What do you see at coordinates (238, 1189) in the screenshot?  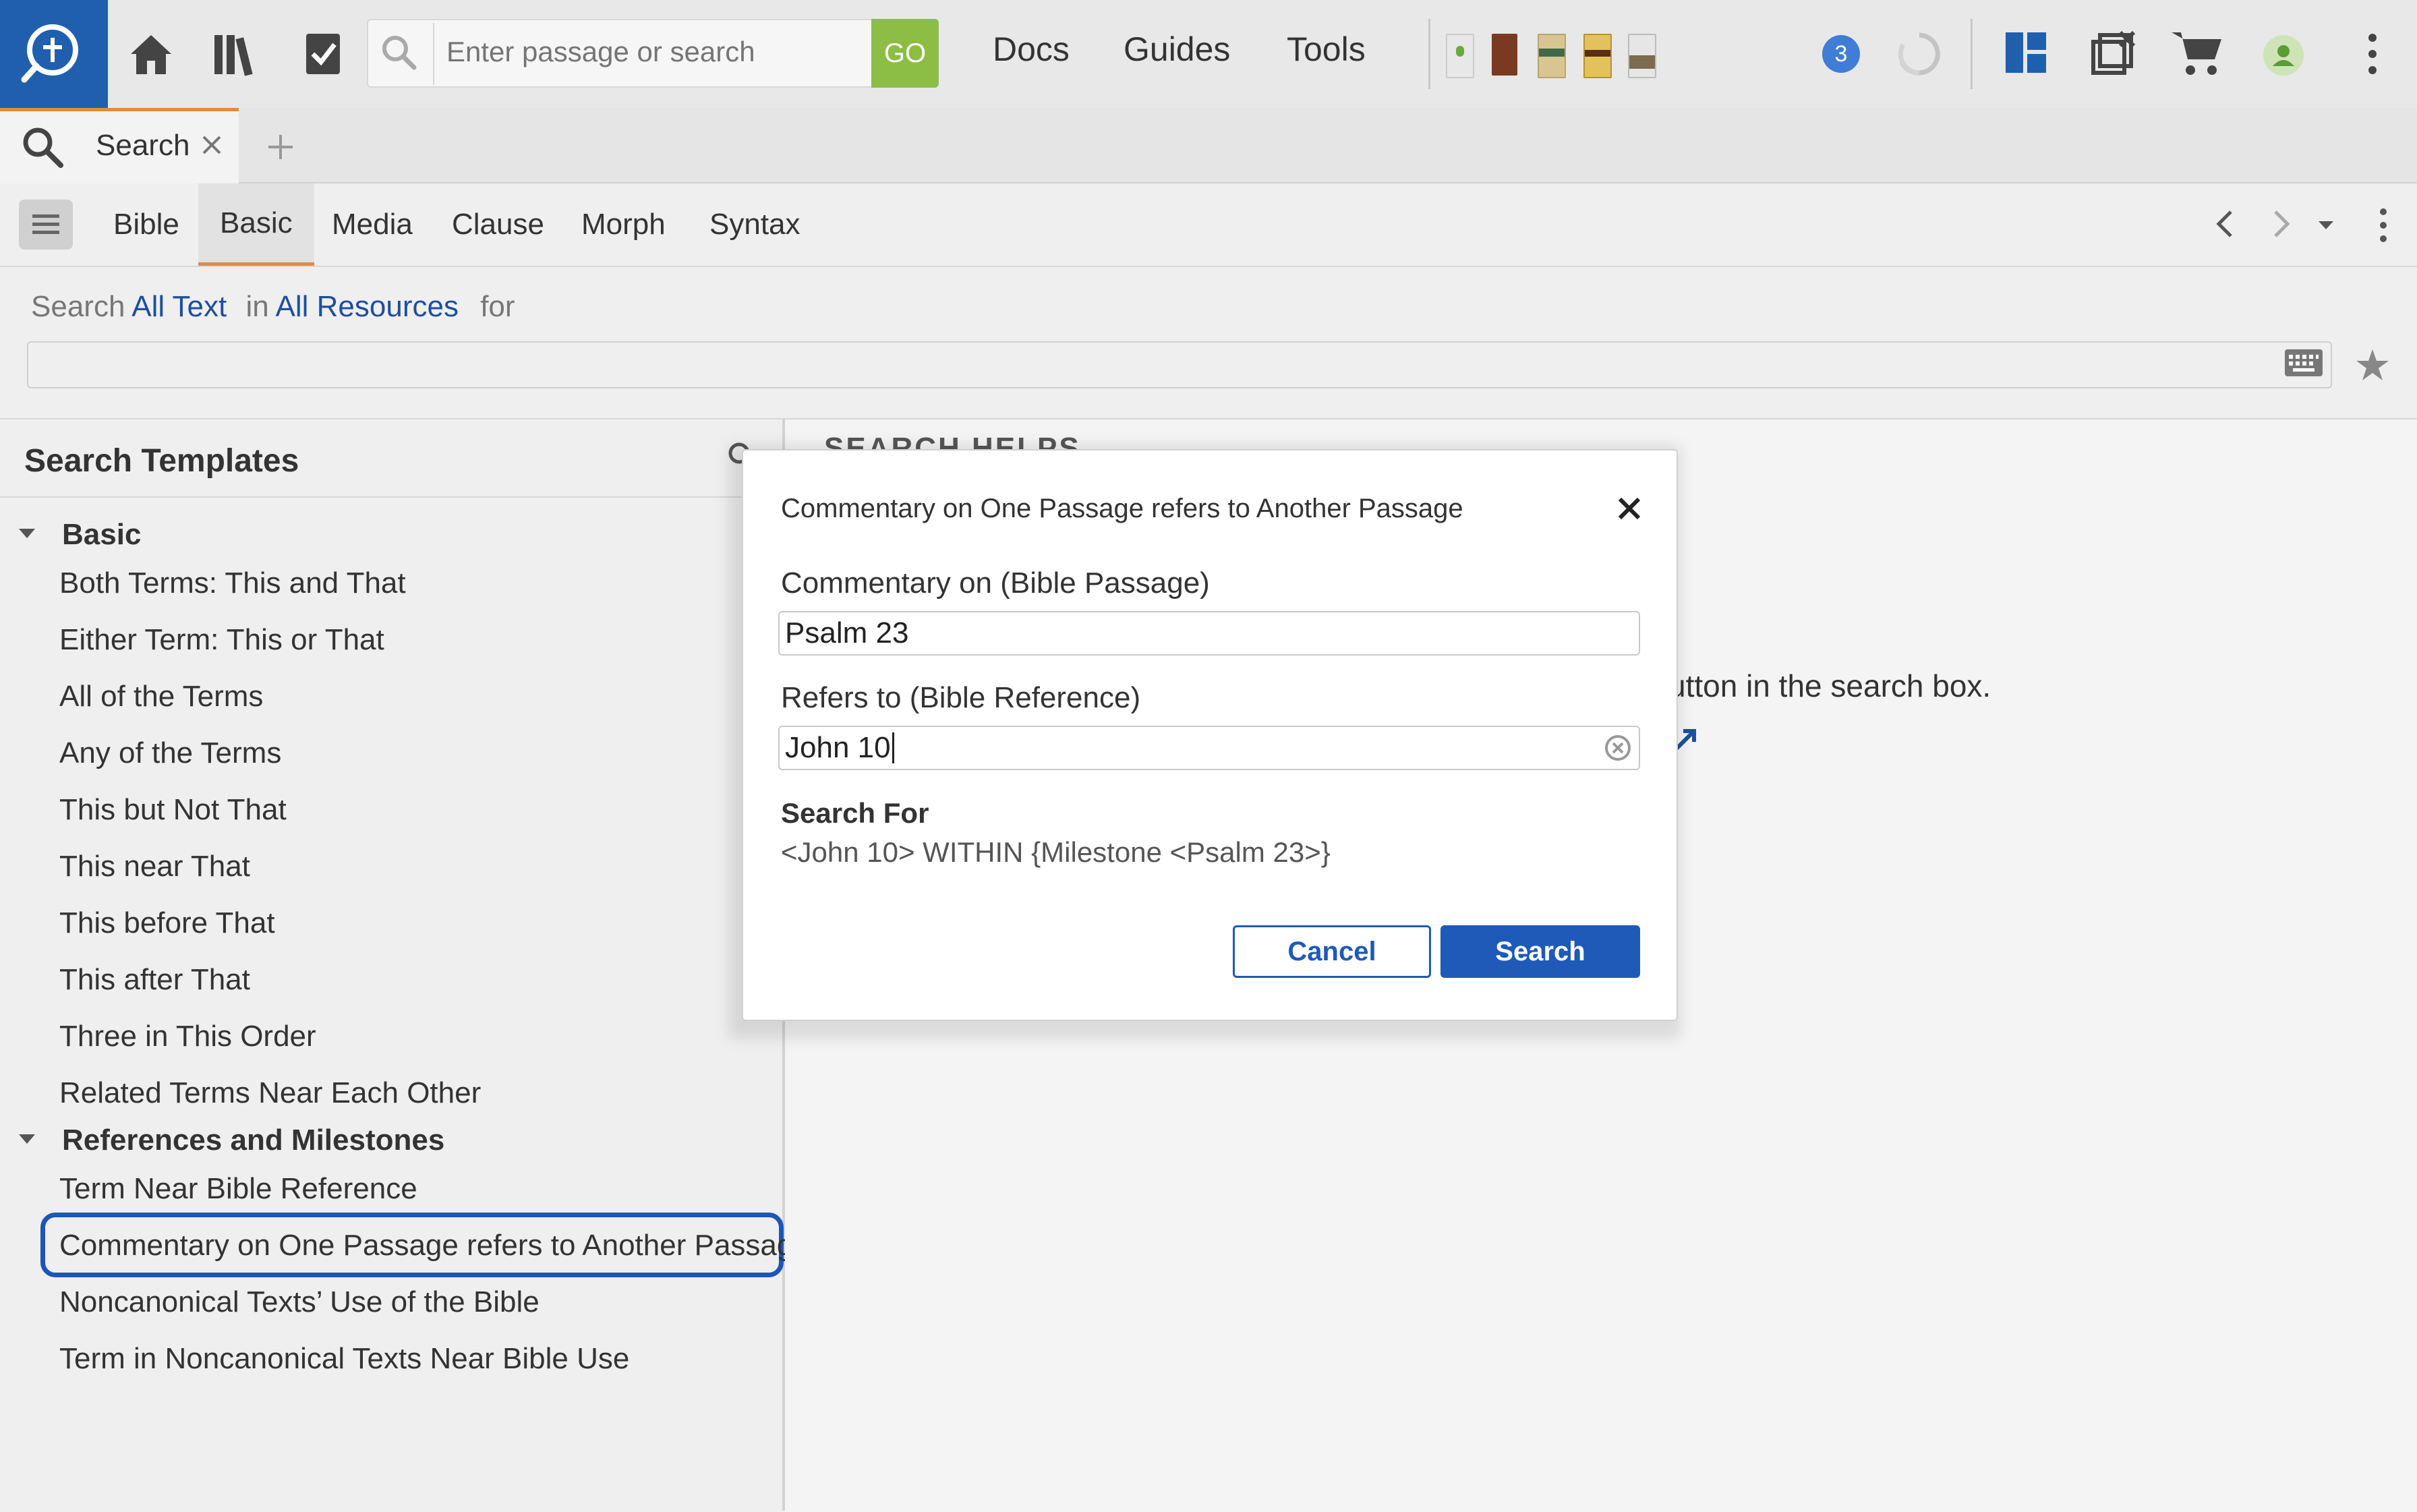 I see `template-item: Term Near Bible Reference` at bounding box center [238, 1189].